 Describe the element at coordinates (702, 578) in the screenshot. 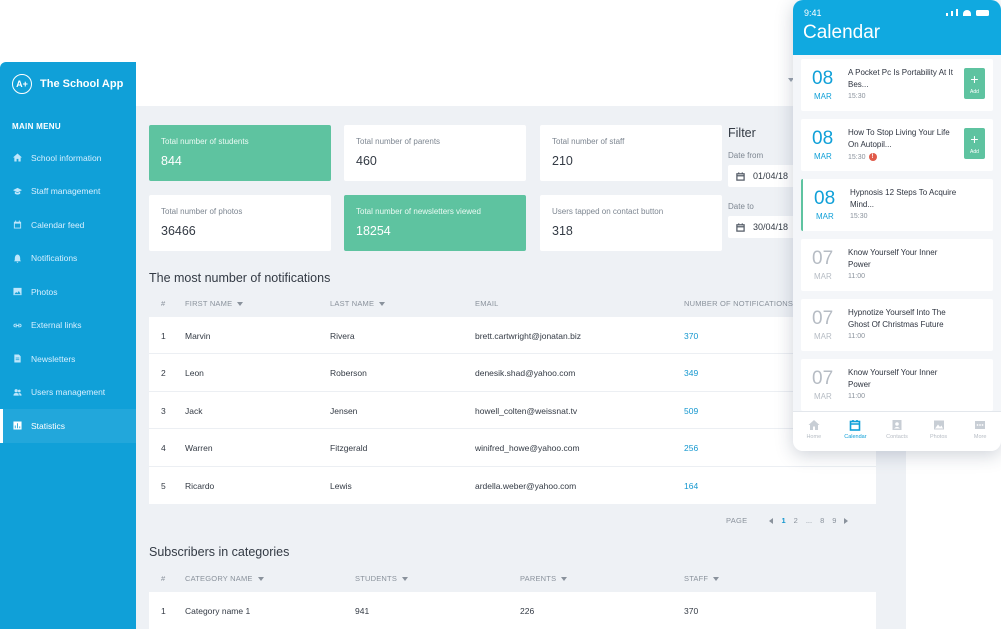

I see `column-header-staff: STAFF` at that location.